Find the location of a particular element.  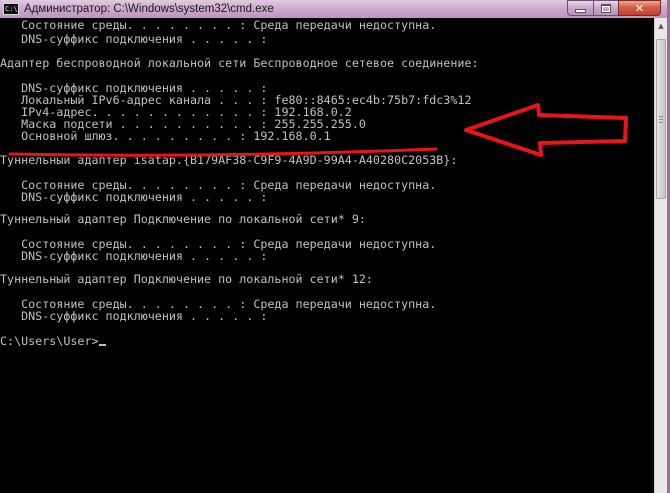

scroll-up-arrow-icon: ▲ is located at coordinates (661, 25).